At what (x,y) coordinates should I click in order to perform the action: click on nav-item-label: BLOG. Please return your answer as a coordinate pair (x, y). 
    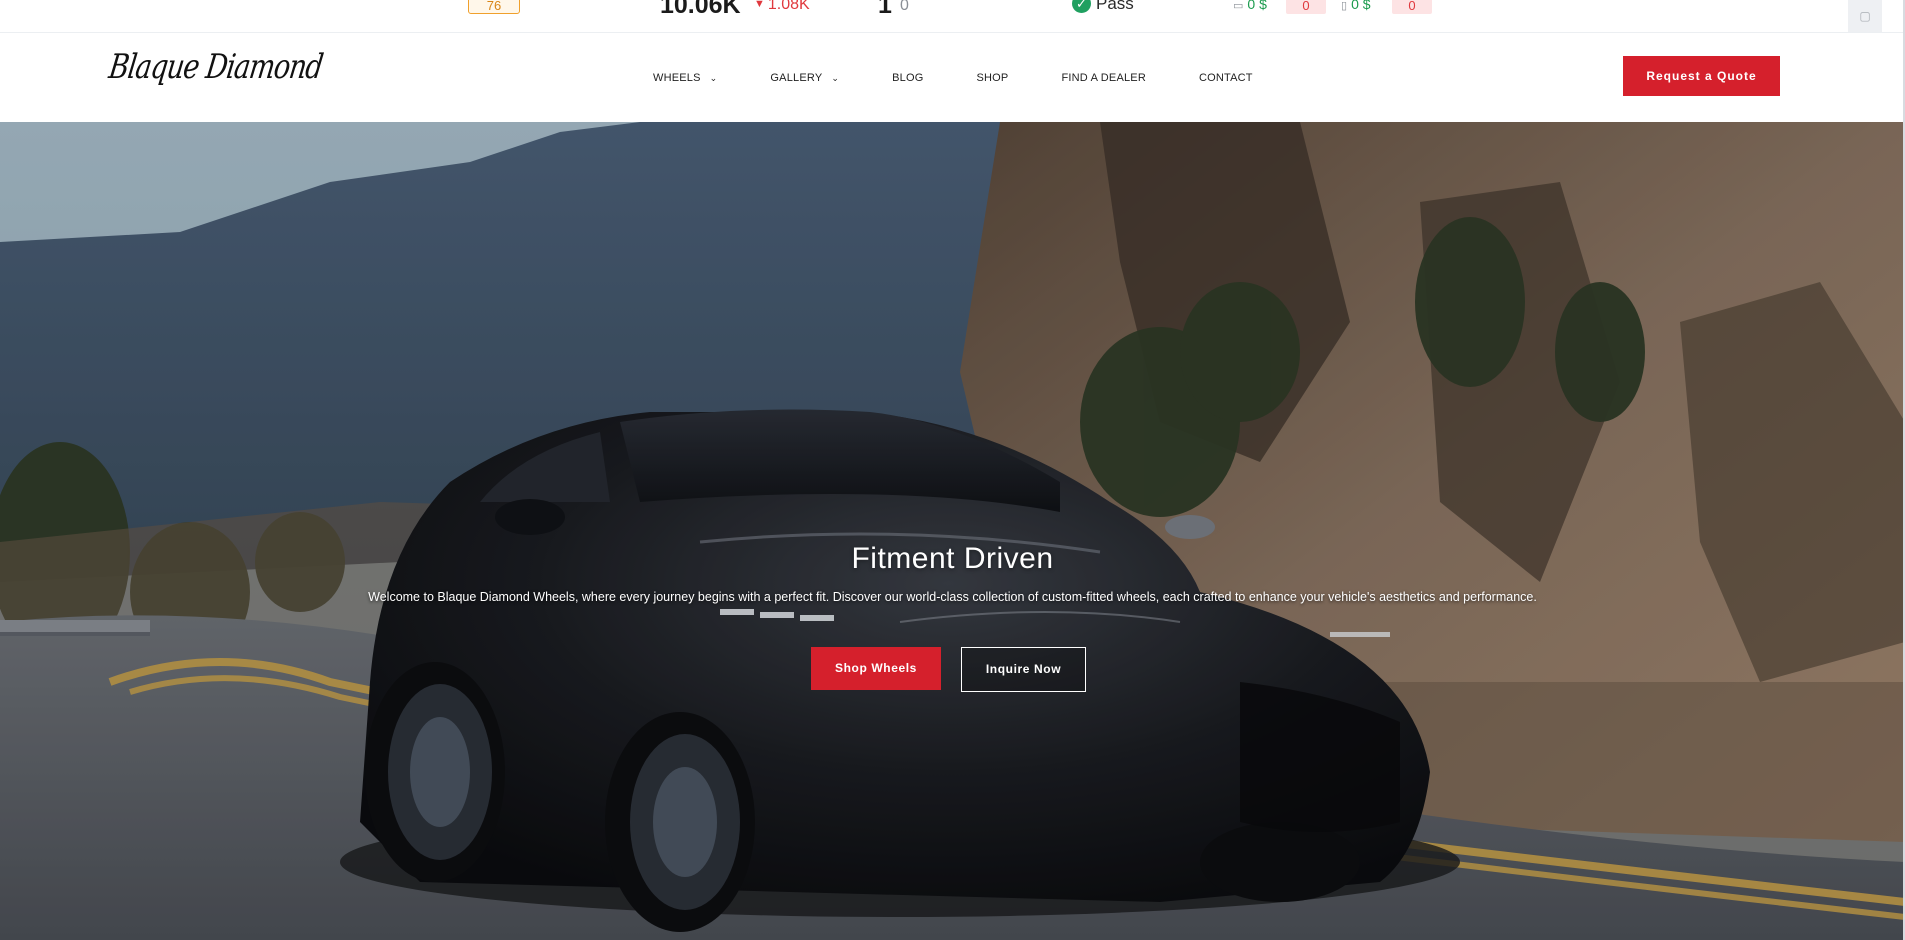
    Looking at the image, I should click on (908, 78).